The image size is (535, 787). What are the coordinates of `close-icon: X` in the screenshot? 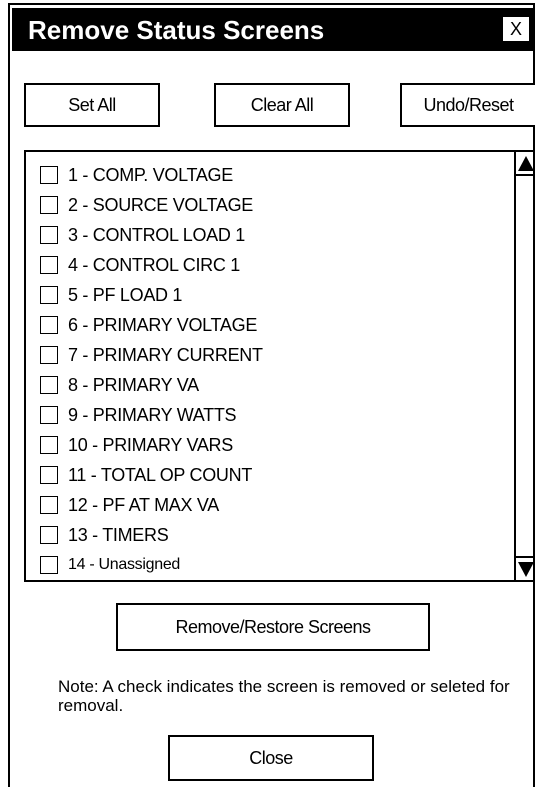 It's located at (516, 29).